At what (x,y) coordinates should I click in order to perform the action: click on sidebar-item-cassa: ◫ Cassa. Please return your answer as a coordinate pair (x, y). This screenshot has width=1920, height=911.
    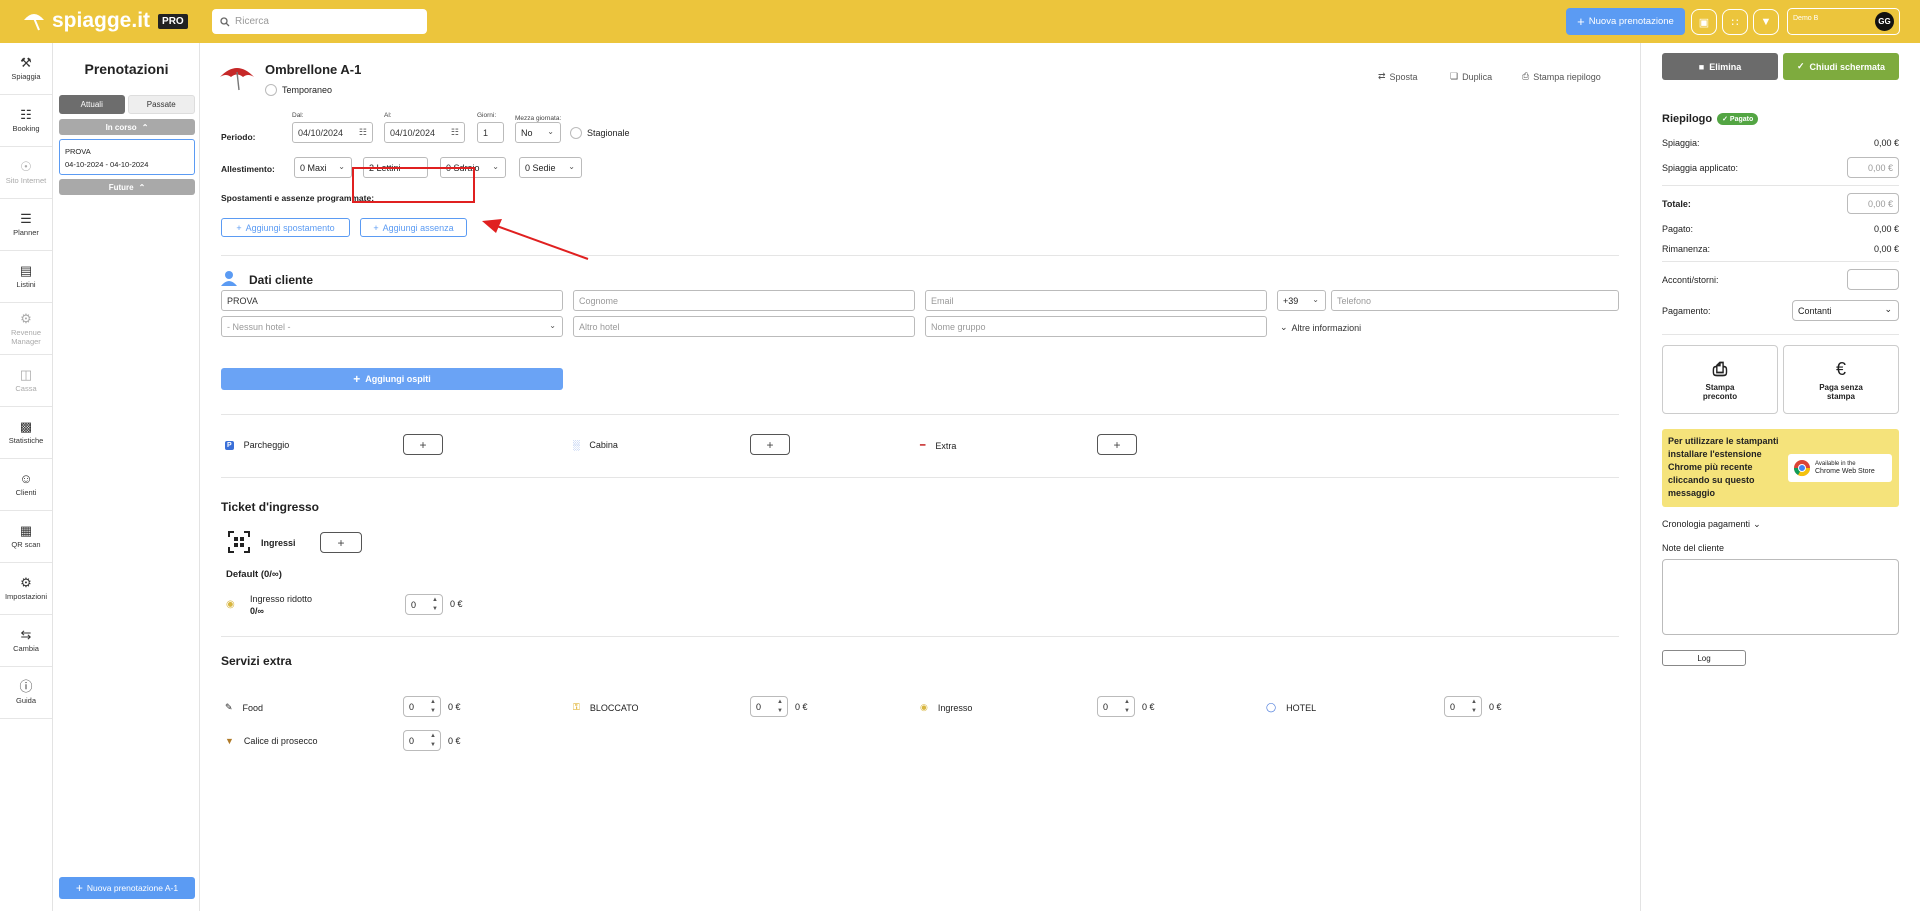
    Looking at the image, I should click on (26, 381).